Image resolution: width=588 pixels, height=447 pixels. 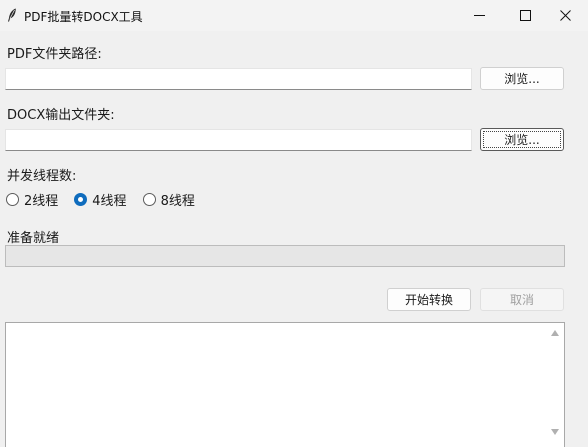 What do you see at coordinates (525, 15) in the screenshot?
I see `maximize-icon` at bounding box center [525, 15].